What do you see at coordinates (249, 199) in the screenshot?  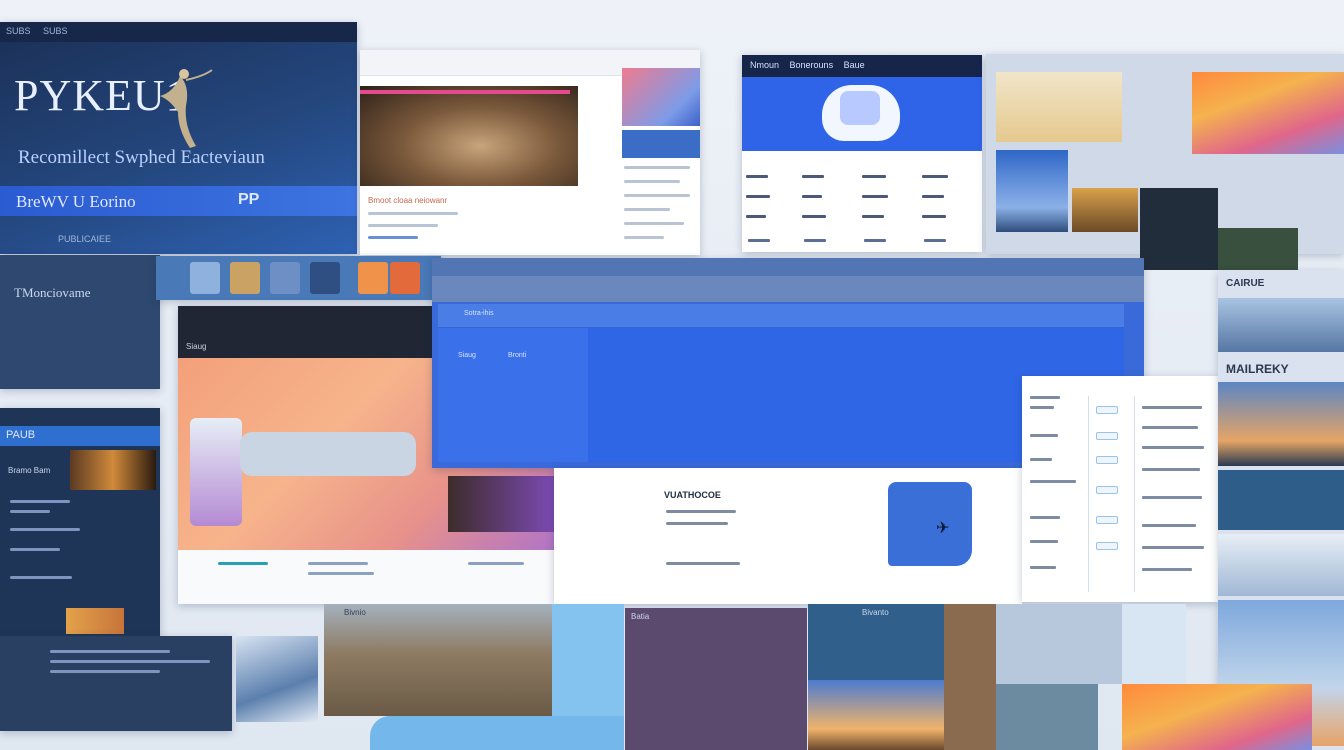 I see `hero-cta-badge: PP` at bounding box center [249, 199].